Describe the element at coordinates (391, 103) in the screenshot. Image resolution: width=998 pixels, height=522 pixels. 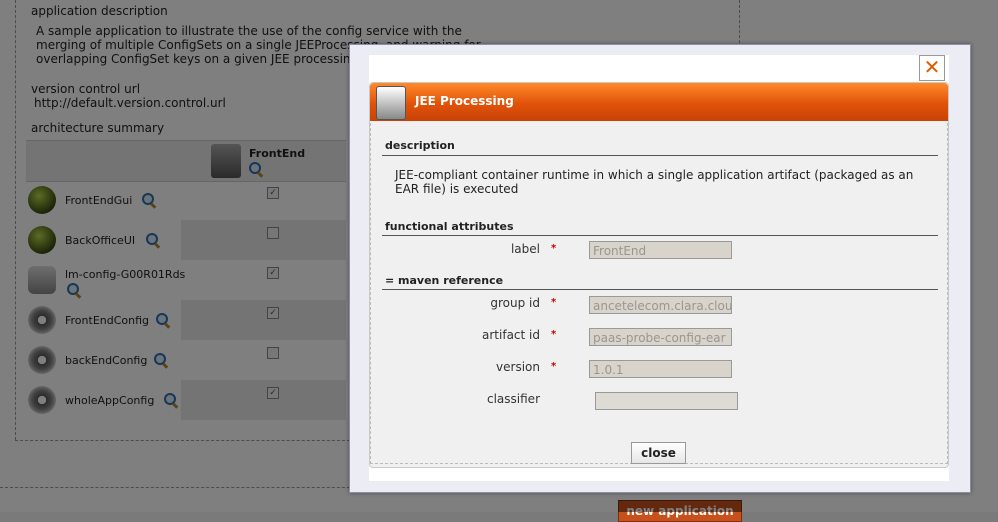
I see `jee-server-icon` at that location.